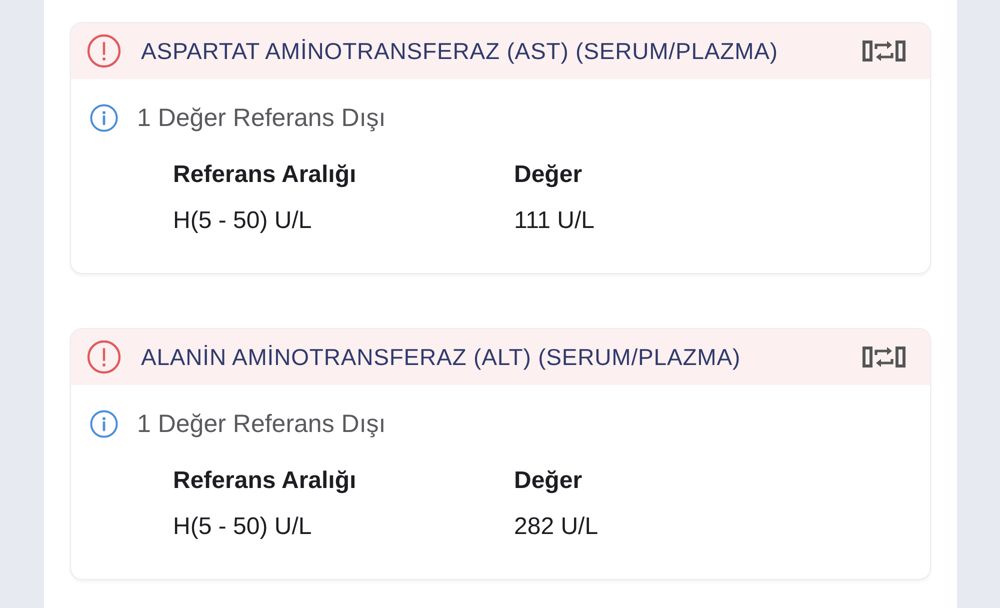 The height and width of the screenshot is (608, 1000). Describe the element at coordinates (460, 51) in the screenshot. I see `test-title: ASPARTAT AMİNOTRANSFERAZ (AST) (SERUM/PLAZMA)` at that location.